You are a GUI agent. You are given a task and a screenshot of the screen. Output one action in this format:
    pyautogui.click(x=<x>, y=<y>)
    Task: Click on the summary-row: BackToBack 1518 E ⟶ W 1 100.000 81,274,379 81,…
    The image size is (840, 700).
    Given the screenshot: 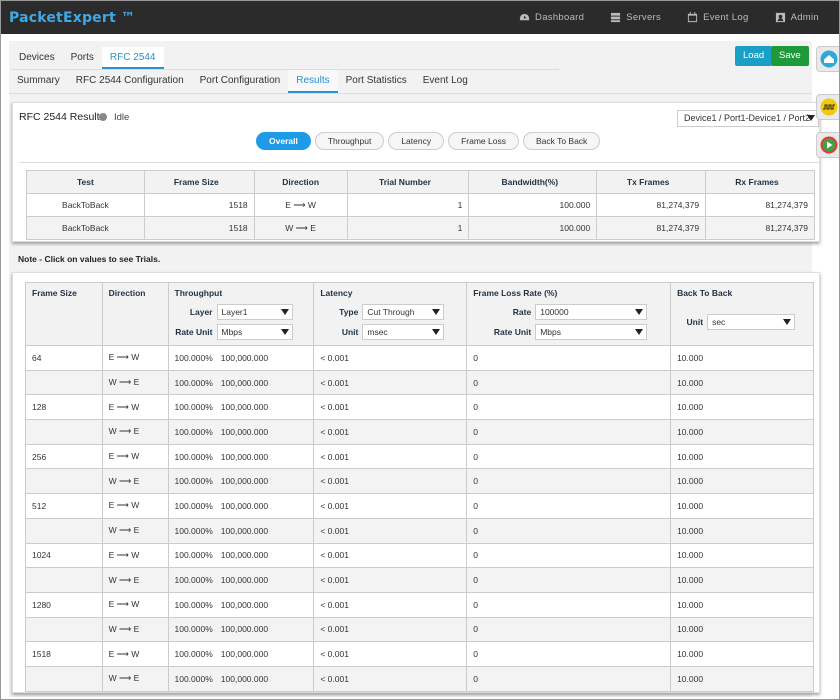 What is the action you would take?
    pyautogui.click(x=420, y=205)
    